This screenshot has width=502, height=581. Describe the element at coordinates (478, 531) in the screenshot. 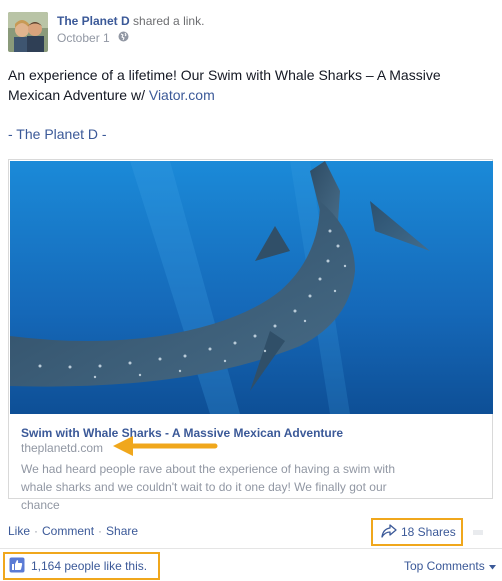

I see `hide-icon` at that location.